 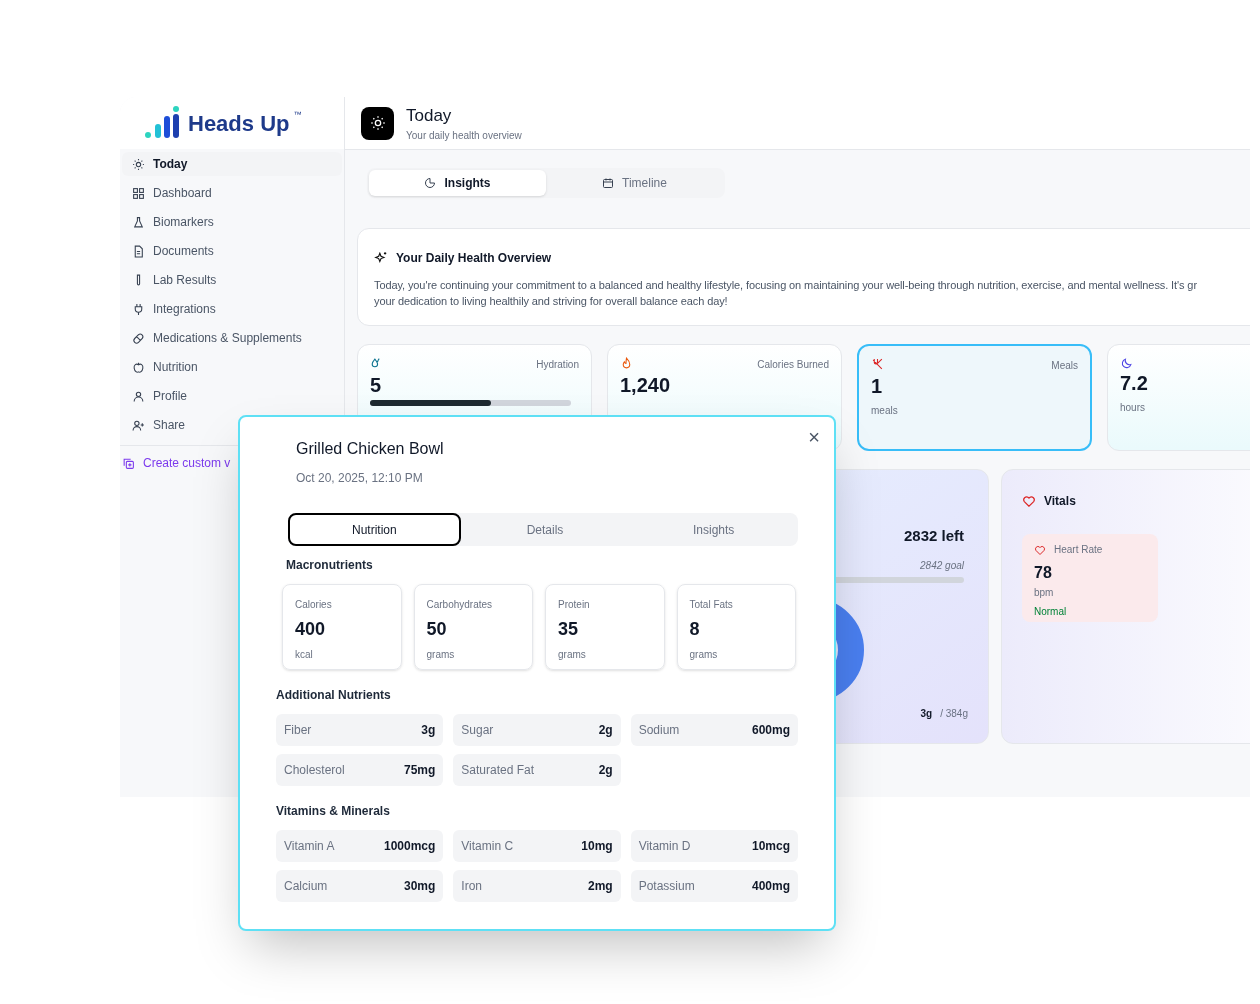 What do you see at coordinates (334, 695) in the screenshot?
I see `section-title: Additional Nutrients` at bounding box center [334, 695].